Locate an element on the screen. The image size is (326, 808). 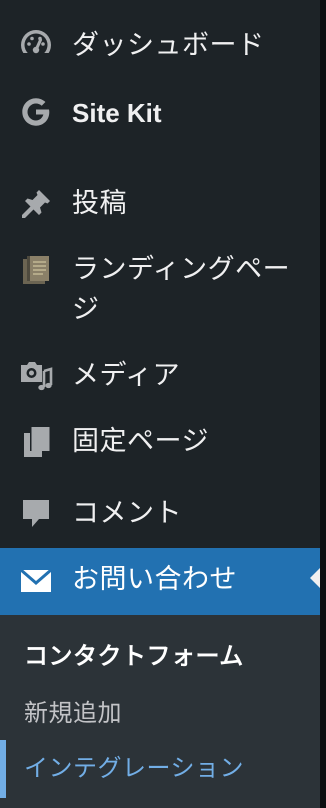
submenu-item-contact-form: コンタクトフォーム is located at coordinates (134, 656).